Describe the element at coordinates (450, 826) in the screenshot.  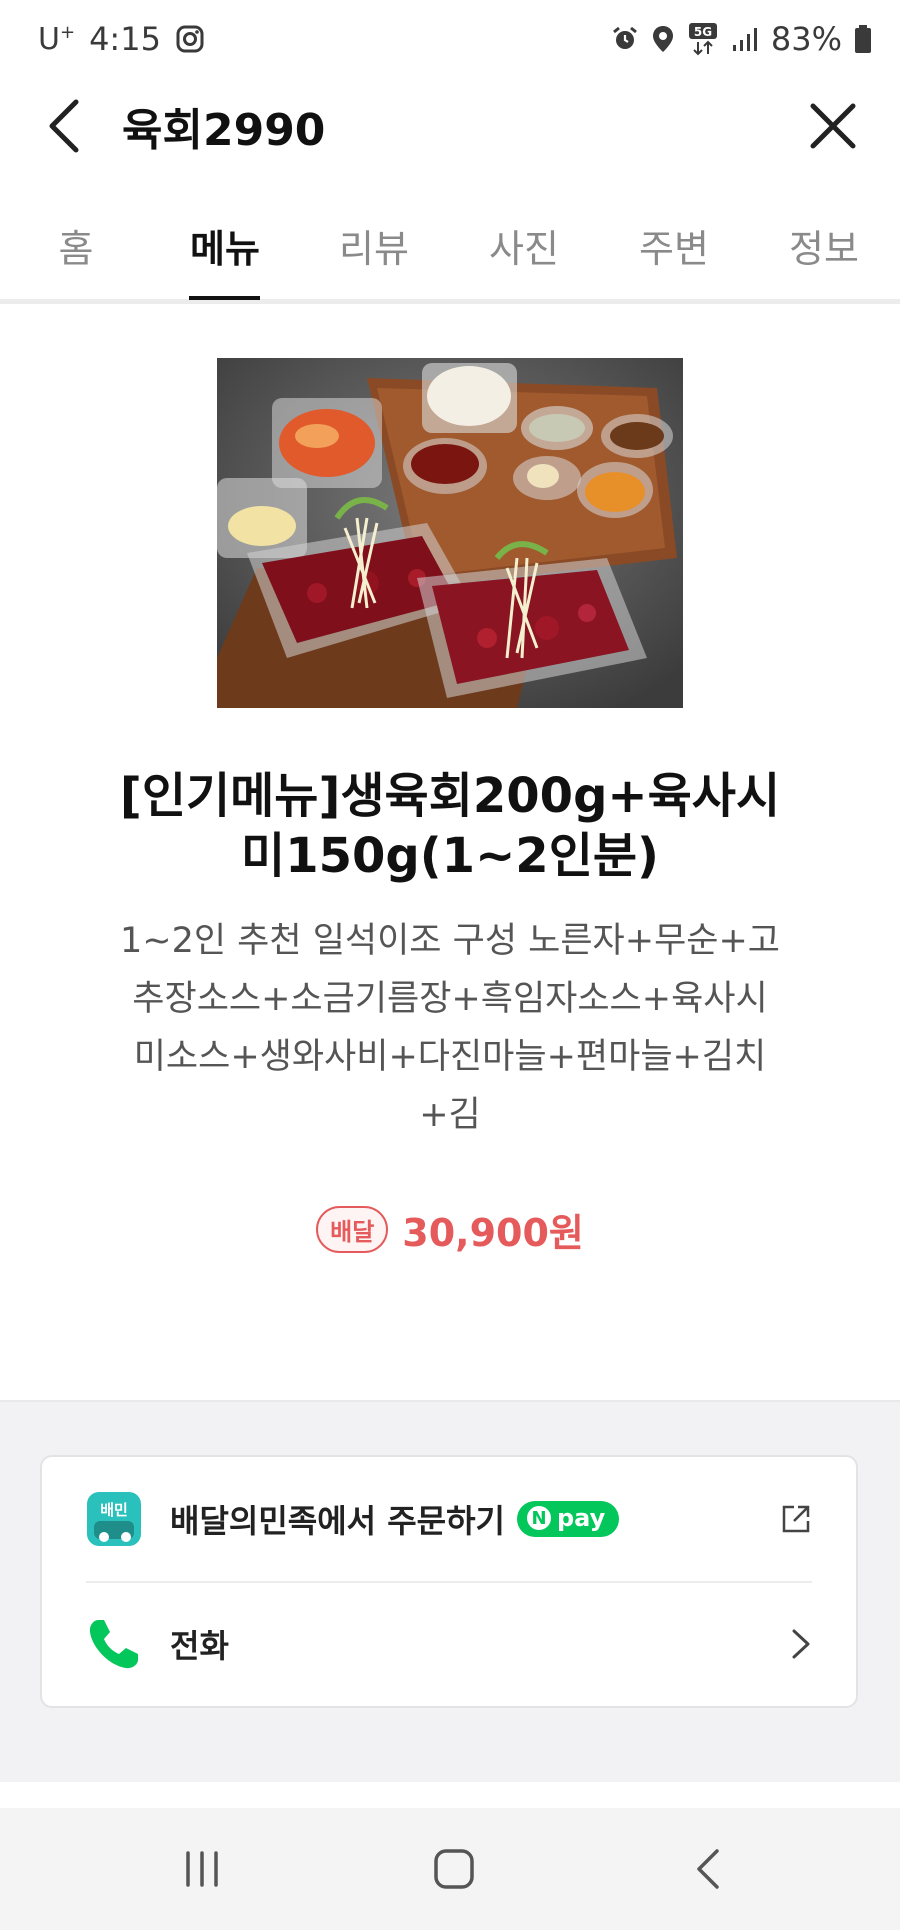
I see `menu-item-name: [인기메뉴]생육회200g+육사시 미150g(1~2인분)` at that location.